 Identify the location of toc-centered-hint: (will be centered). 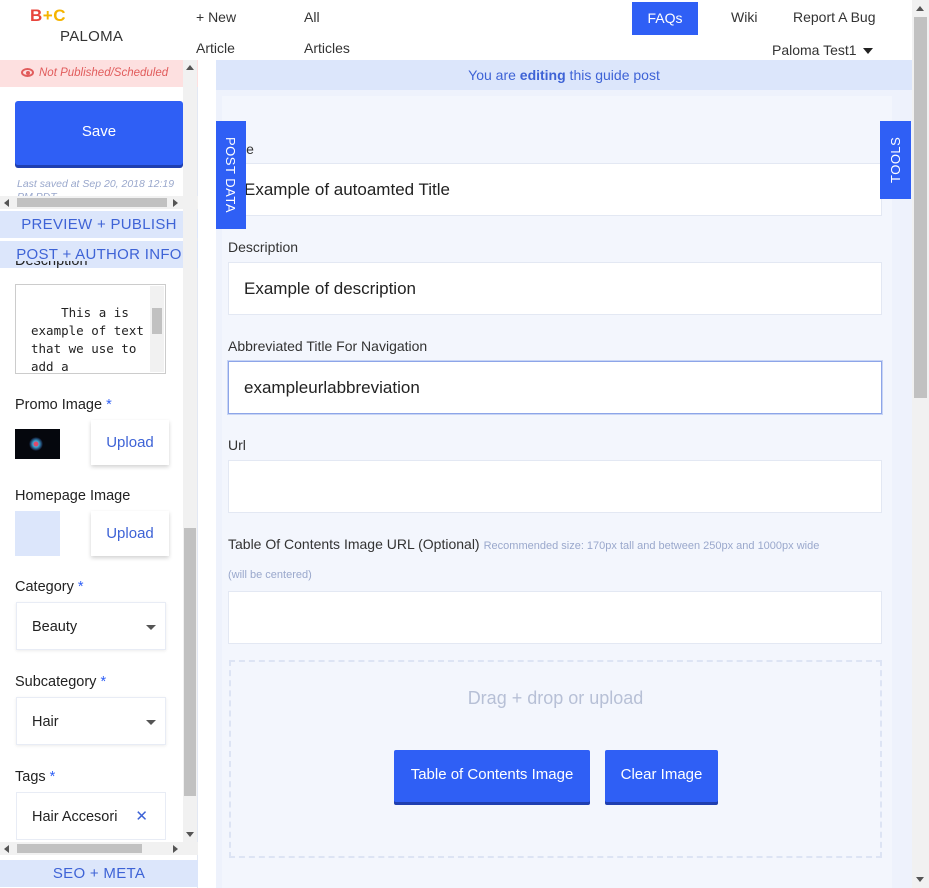
(270, 575).